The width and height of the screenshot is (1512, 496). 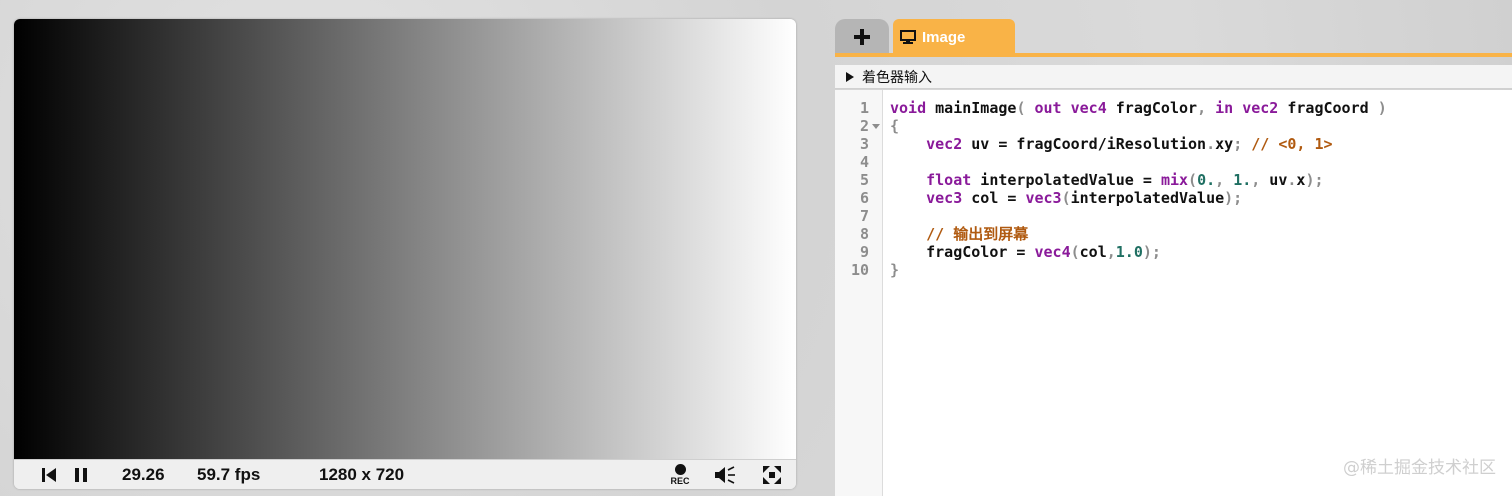 What do you see at coordinates (859, 270) in the screenshot?
I see `line-number: 10` at bounding box center [859, 270].